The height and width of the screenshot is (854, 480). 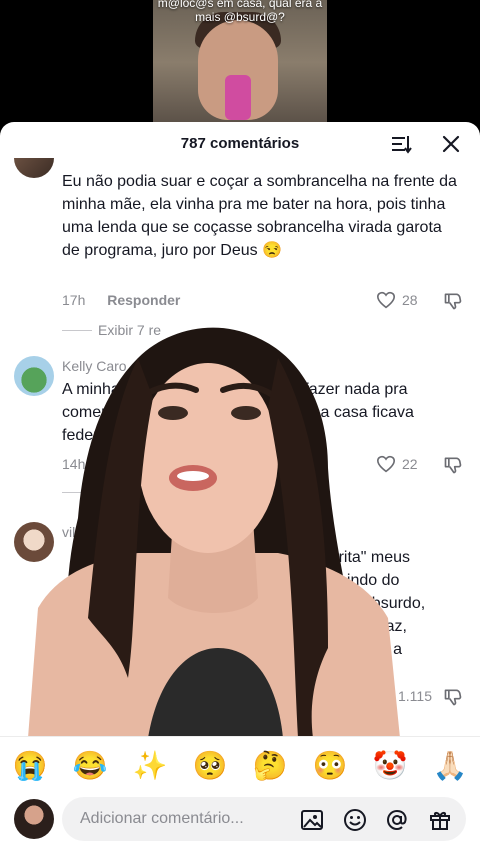 What do you see at coordinates (270, 766) in the screenshot?
I see `emoji-thinking: 🤔` at bounding box center [270, 766].